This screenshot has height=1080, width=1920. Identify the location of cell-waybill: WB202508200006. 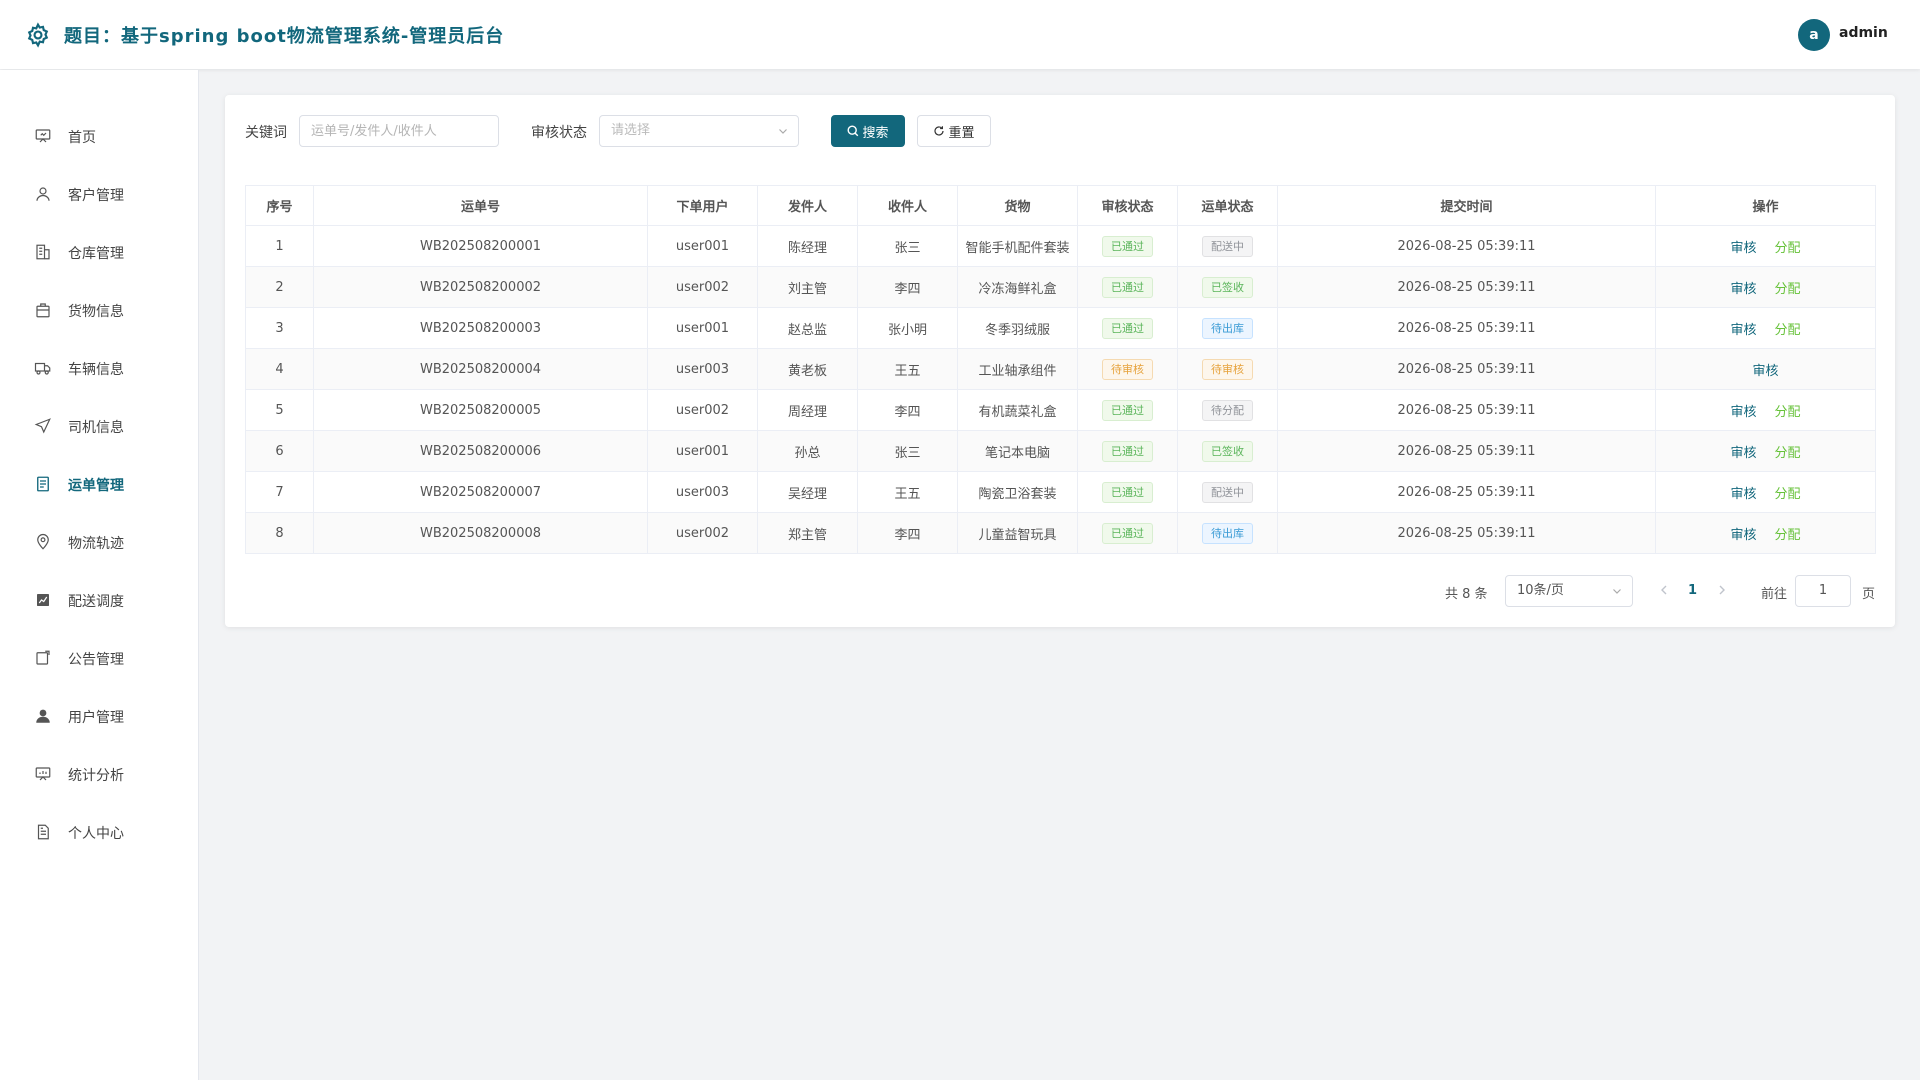
(480, 451).